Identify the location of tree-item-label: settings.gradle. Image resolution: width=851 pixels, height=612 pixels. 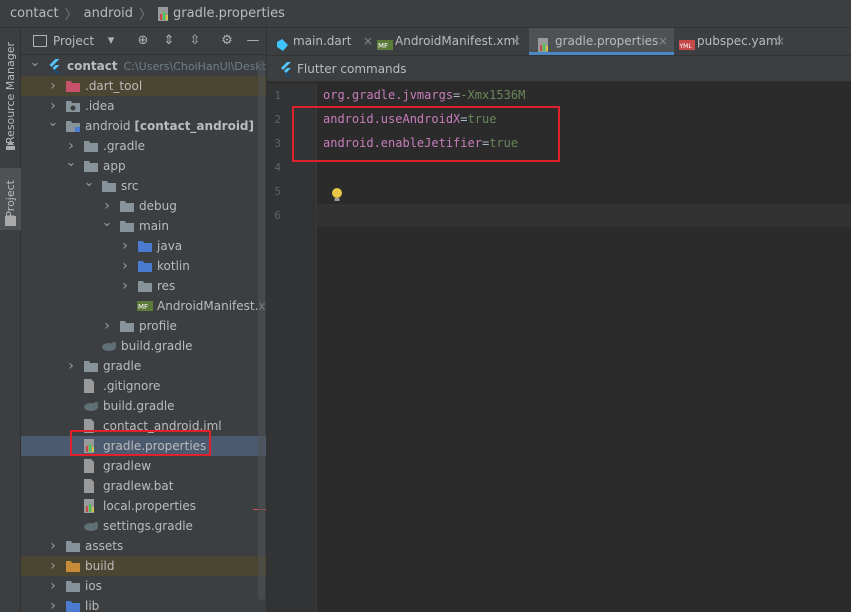
(148, 526).